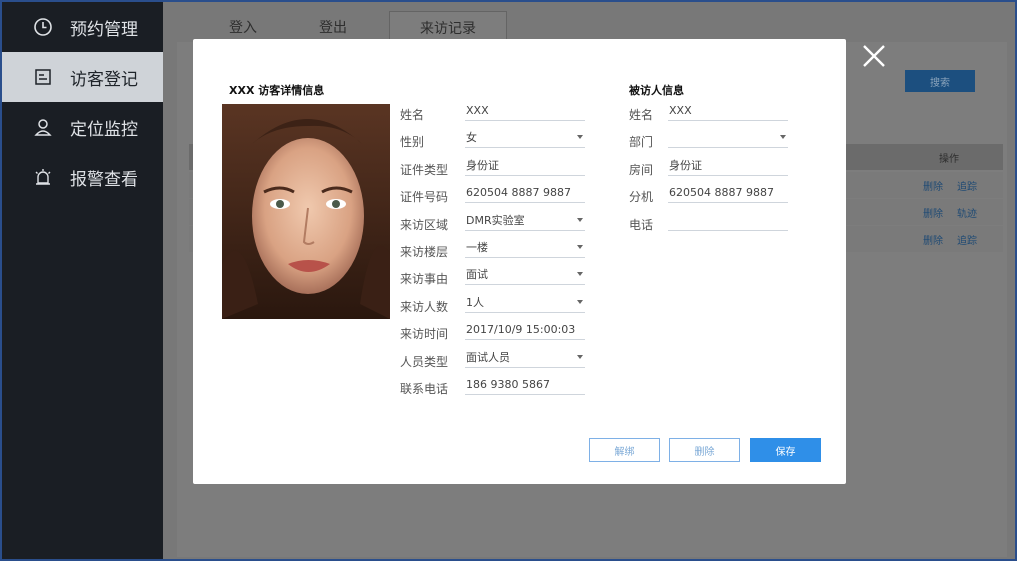 The width and height of the screenshot is (1017, 561). Describe the element at coordinates (424, 389) in the screenshot. I see `visitor-label: 联系电话` at that location.